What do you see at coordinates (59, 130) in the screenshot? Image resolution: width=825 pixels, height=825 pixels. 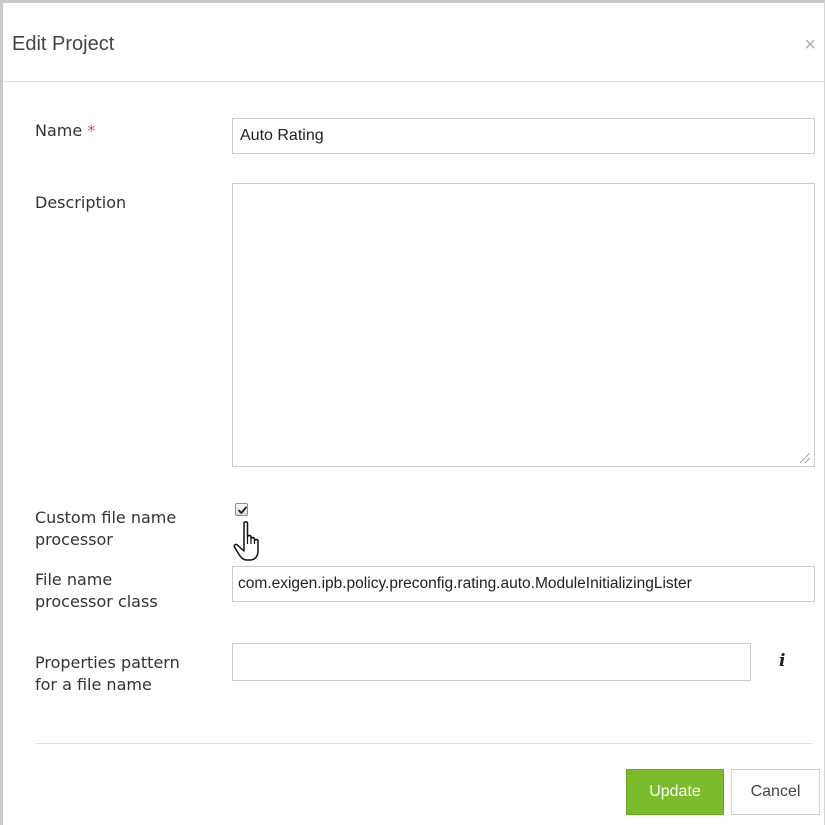 I see `name-label-text: Name` at bounding box center [59, 130].